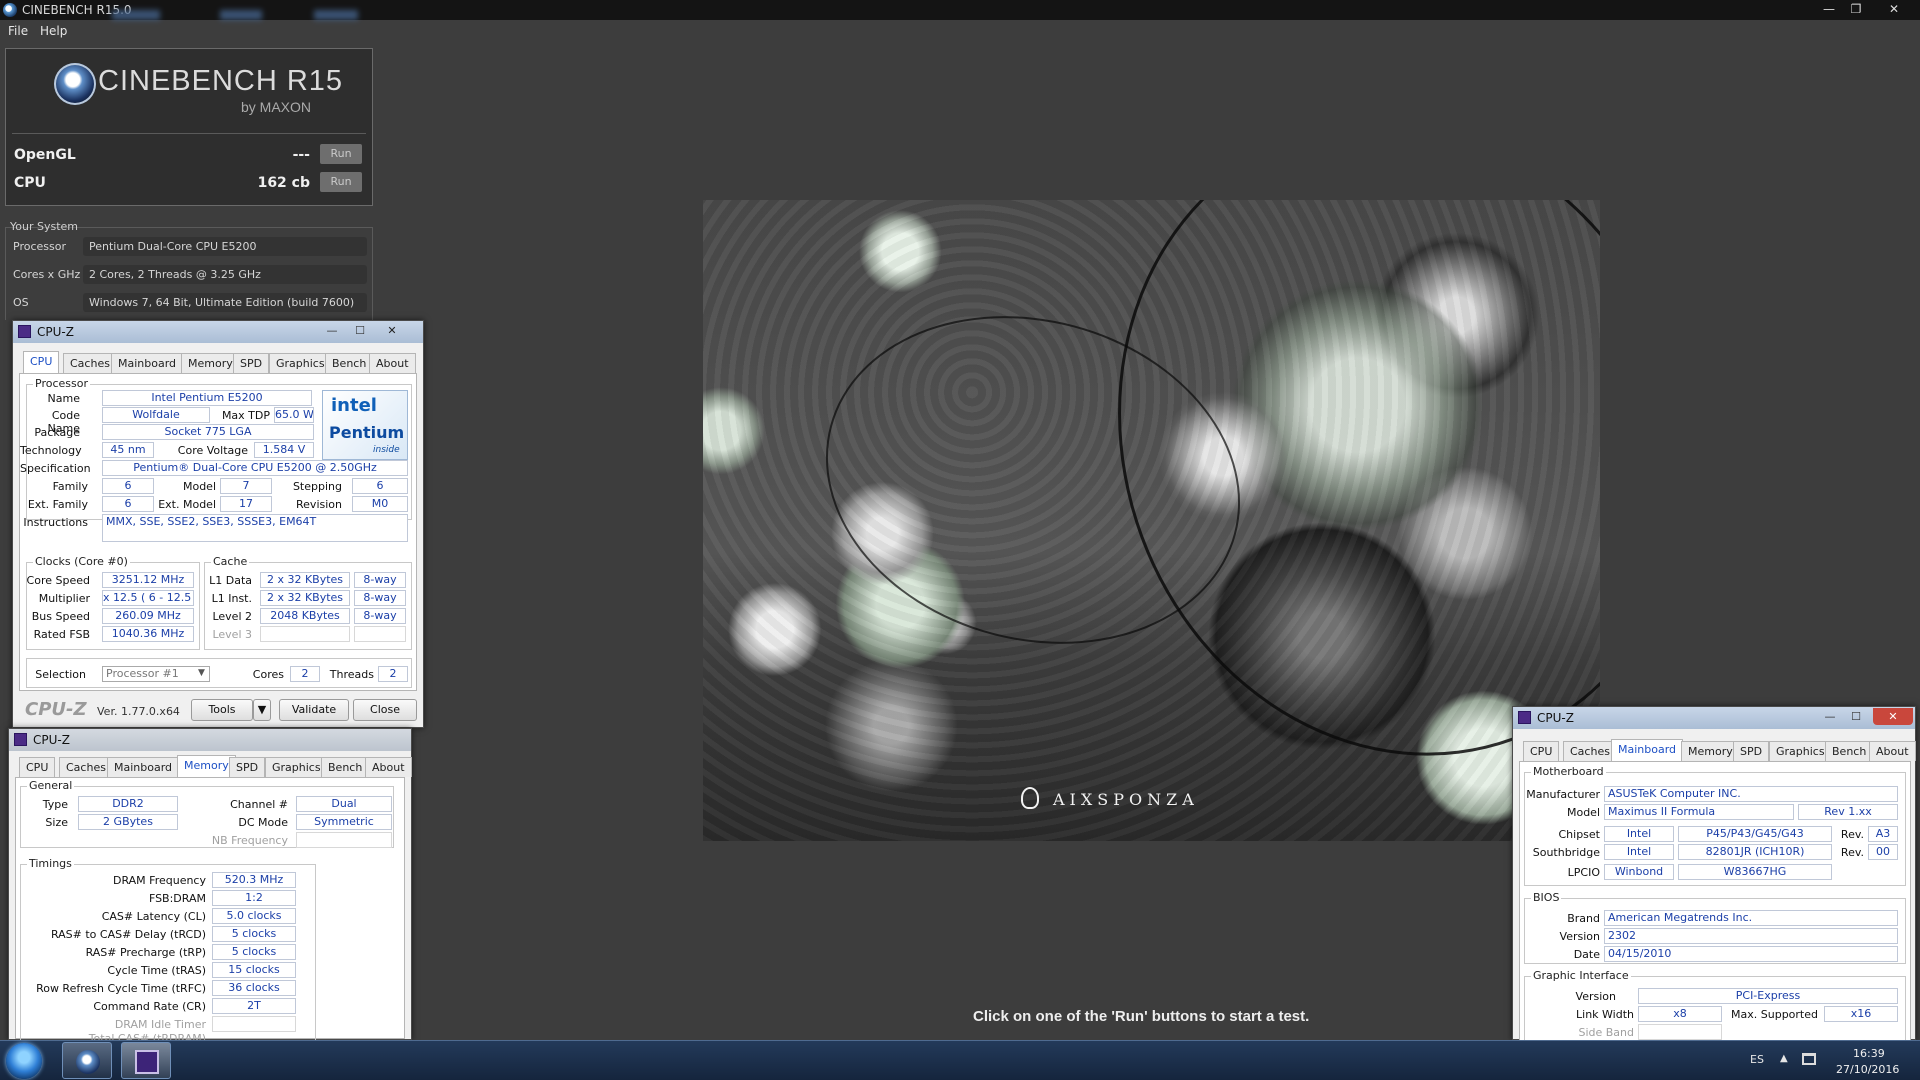 Image resolution: width=1920 pixels, height=1080 pixels. I want to click on clock-time: 16:39, so click(1869, 1053).